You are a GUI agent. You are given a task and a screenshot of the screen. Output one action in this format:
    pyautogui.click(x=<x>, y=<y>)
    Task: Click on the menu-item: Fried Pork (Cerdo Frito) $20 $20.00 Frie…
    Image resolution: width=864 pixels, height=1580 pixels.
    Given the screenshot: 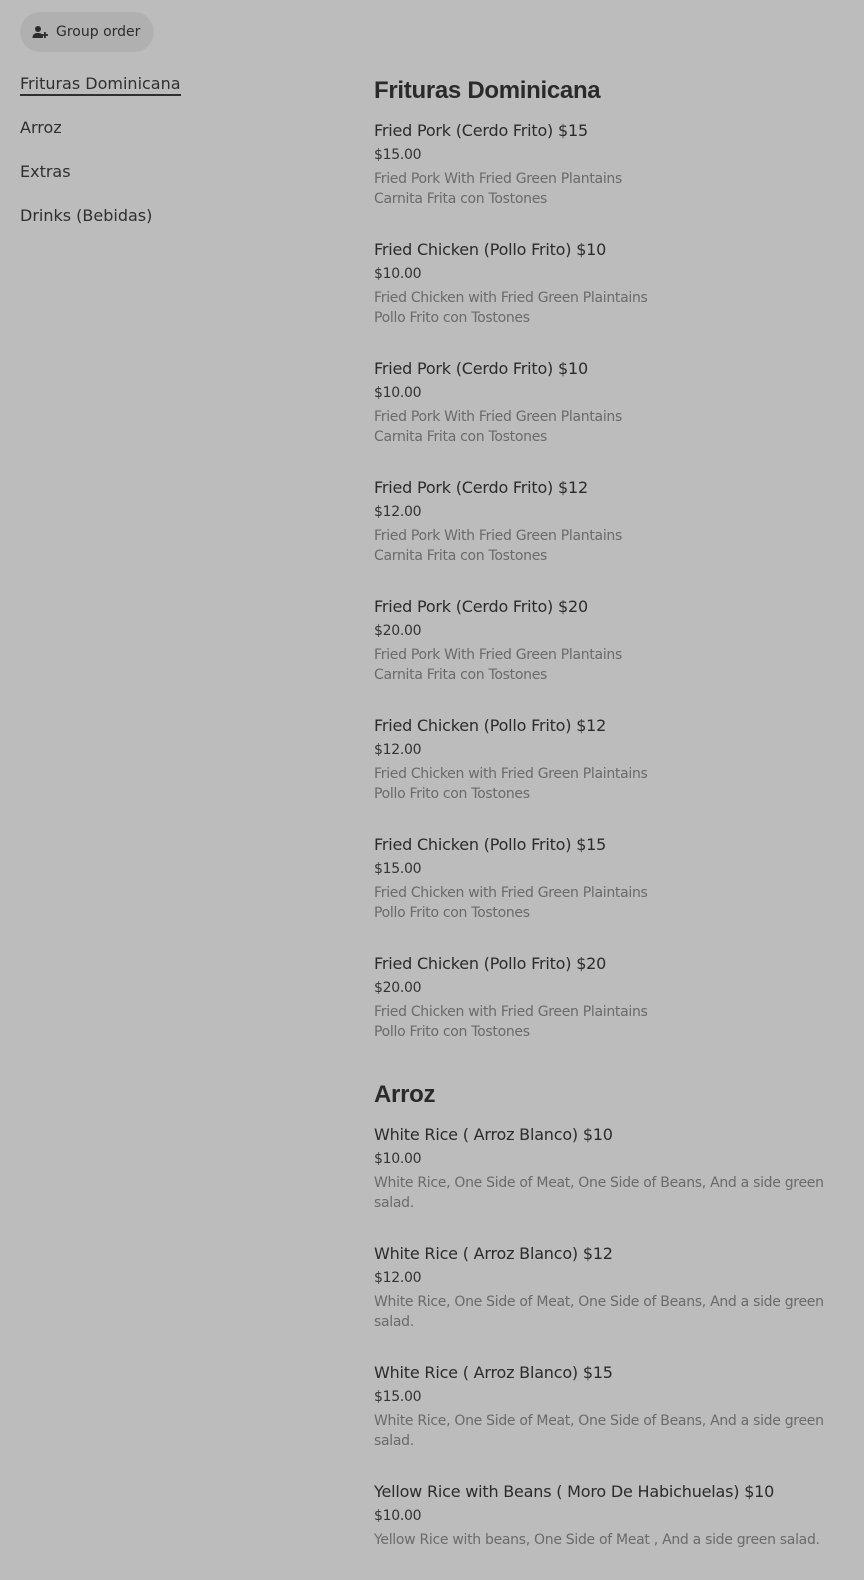 What is the action you would take?
    pyautogui.click(x=614, y=640)
    